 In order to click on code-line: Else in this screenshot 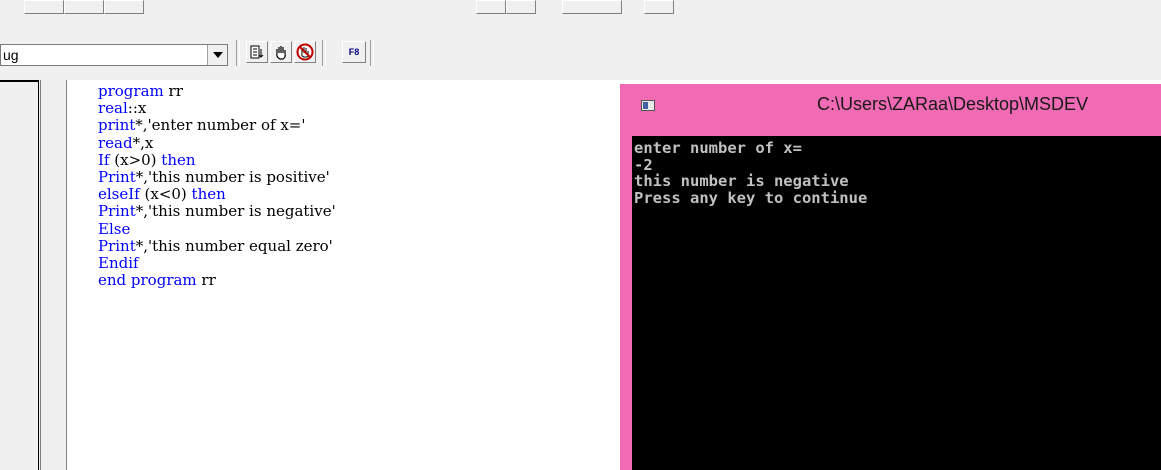, I will do `click(114, 228)`.